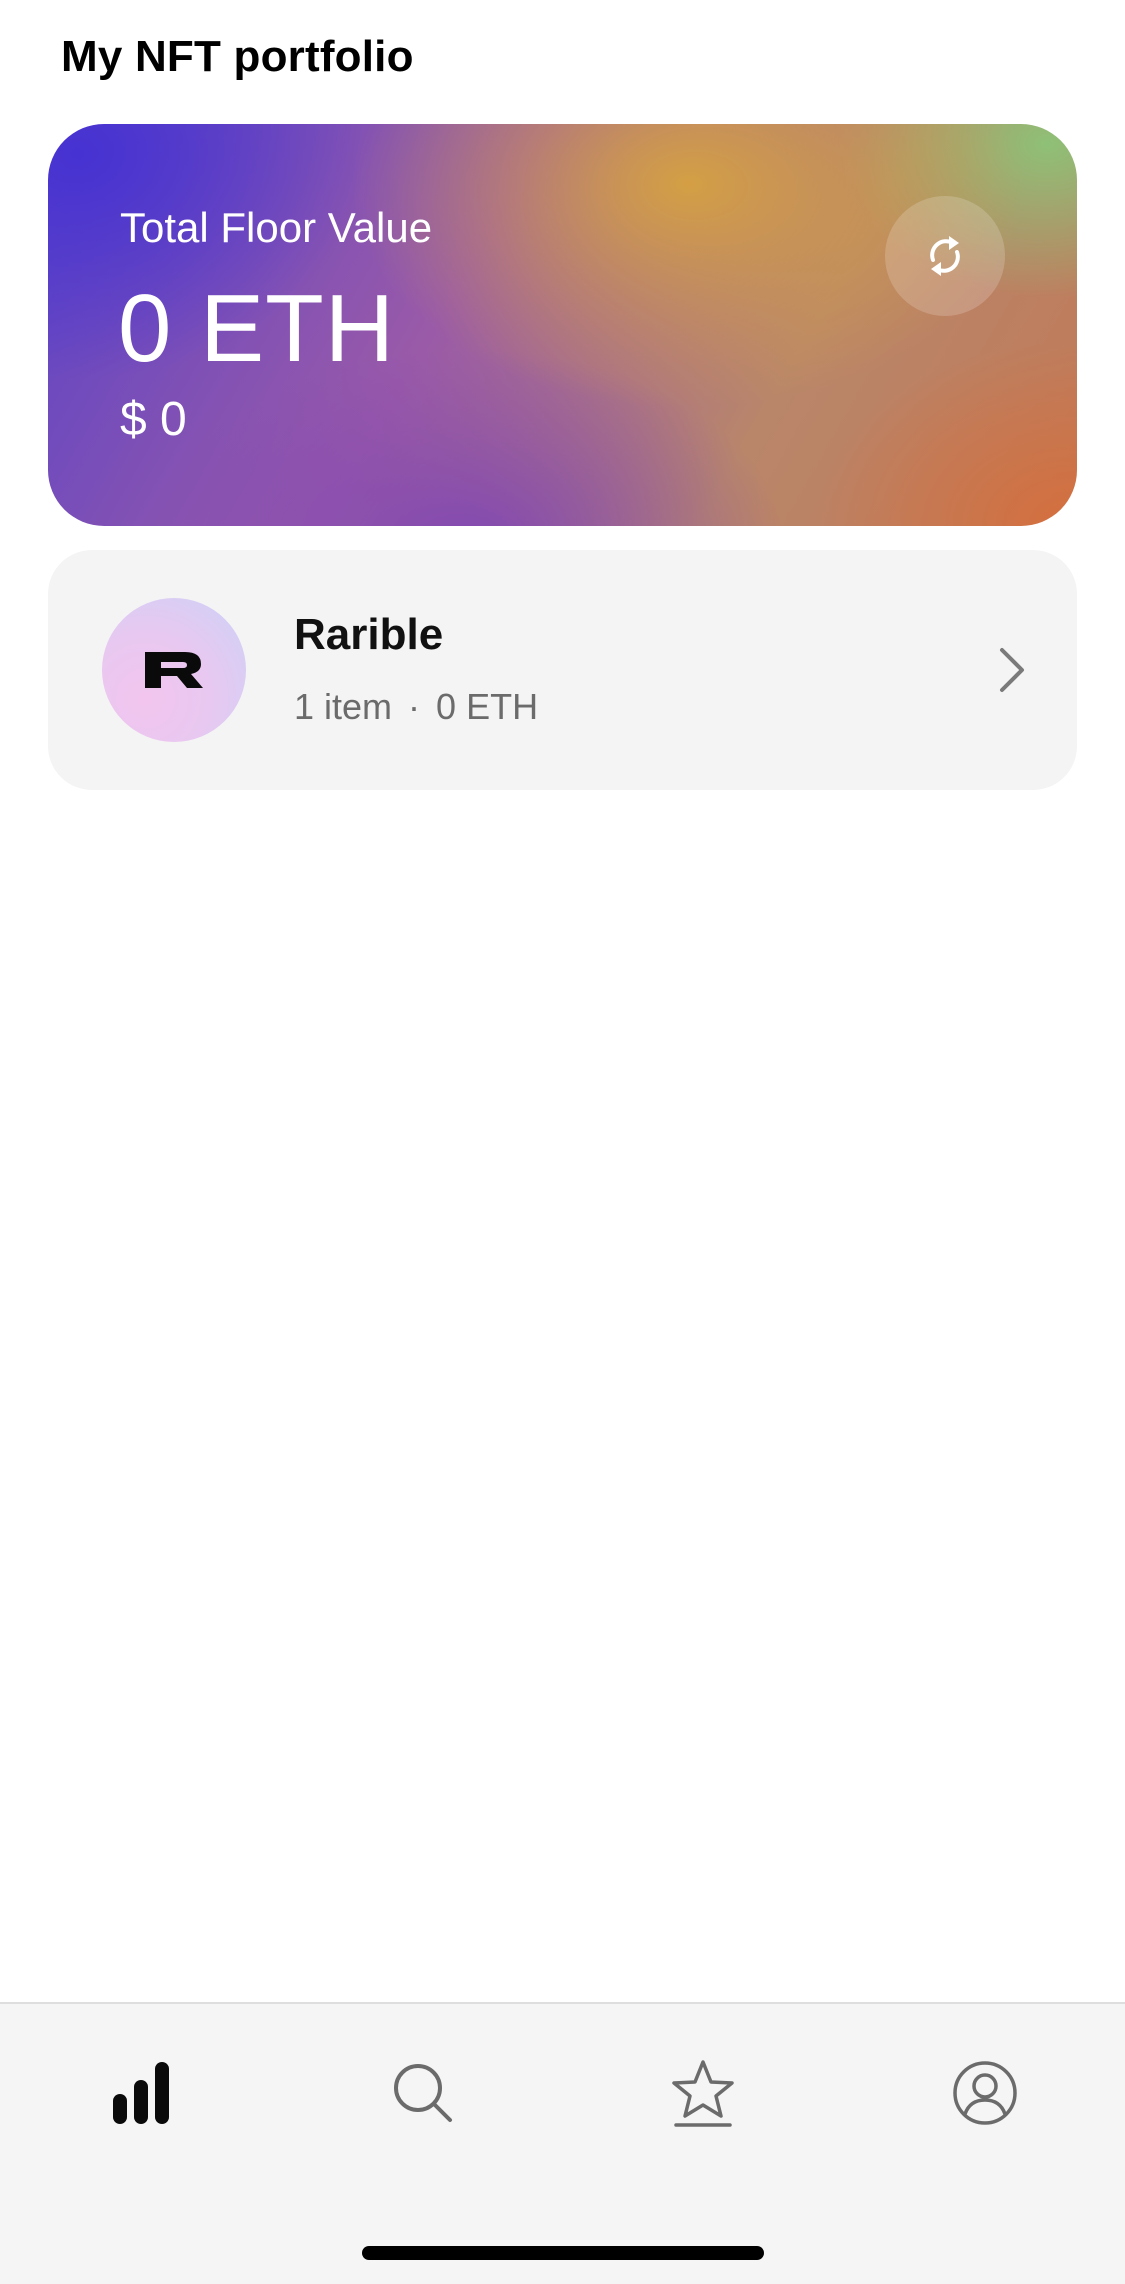 The width and height of the screenshot is (1125, 2284). Describe the element at coordinates (562, 670) in the screenshot. I see `collection-item-rarible: Rarible 1 item · 0 ETH` at that location.